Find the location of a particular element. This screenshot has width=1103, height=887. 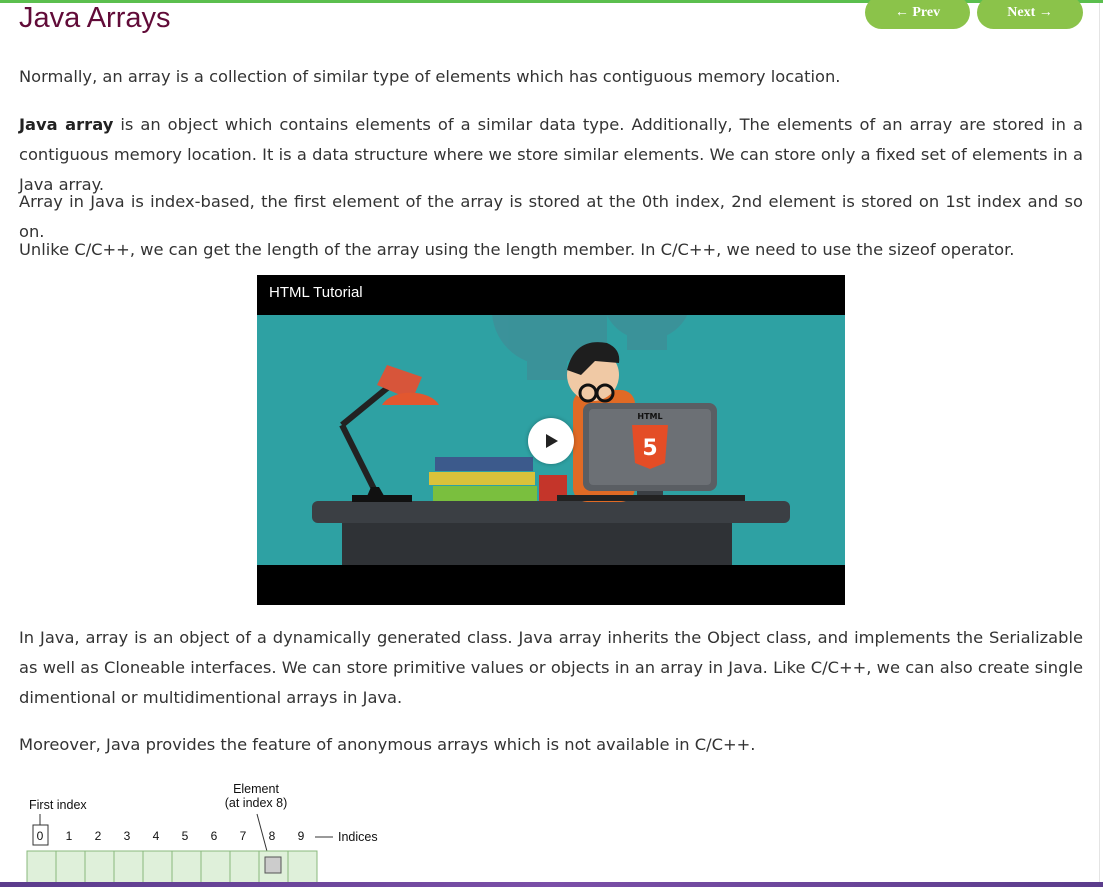

index-label-2: 2 is located at coordinates (98, 836).